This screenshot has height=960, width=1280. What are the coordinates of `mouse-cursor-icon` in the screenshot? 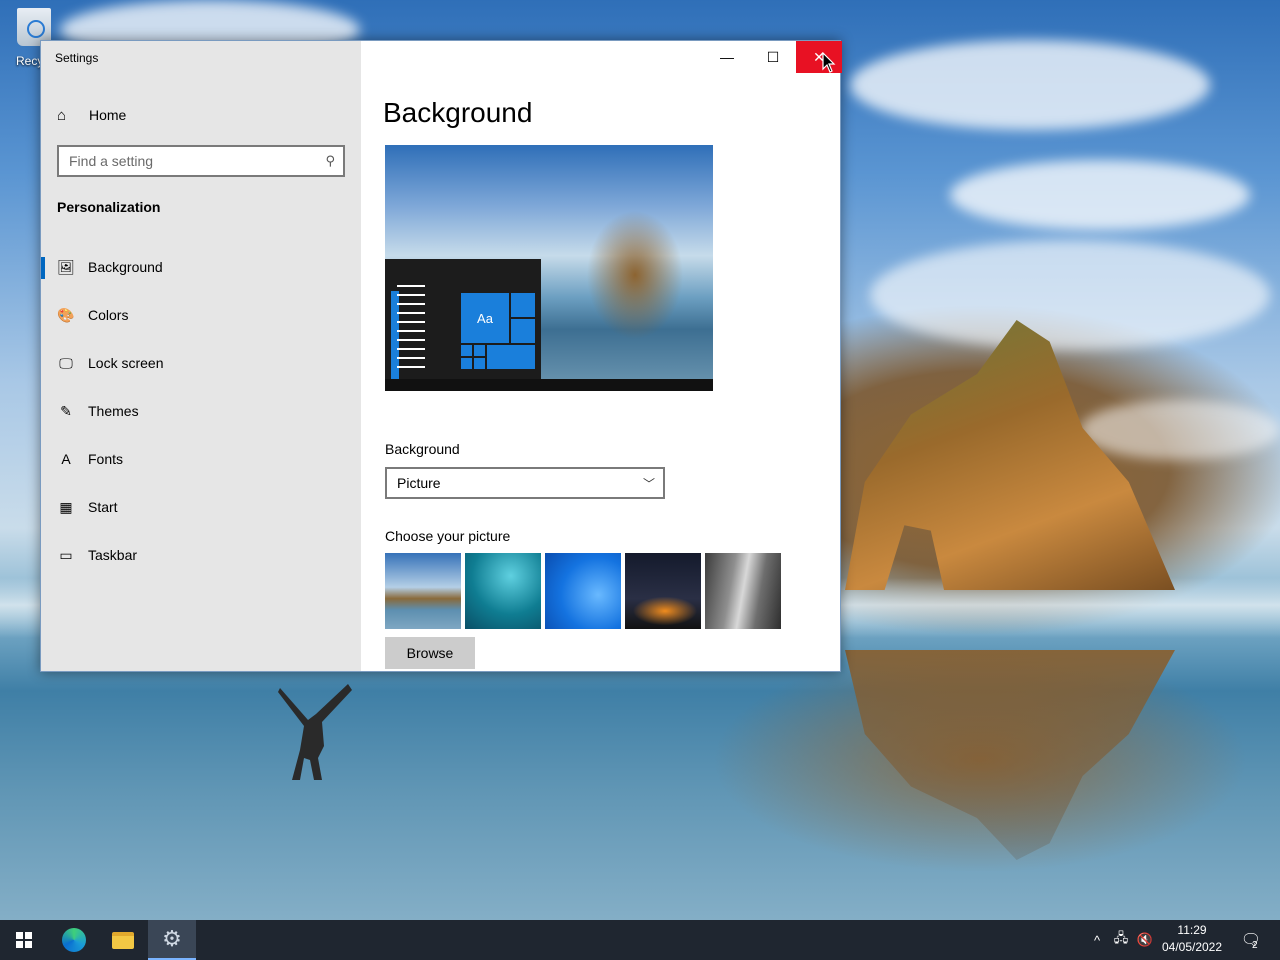 It's located at (829, 62).